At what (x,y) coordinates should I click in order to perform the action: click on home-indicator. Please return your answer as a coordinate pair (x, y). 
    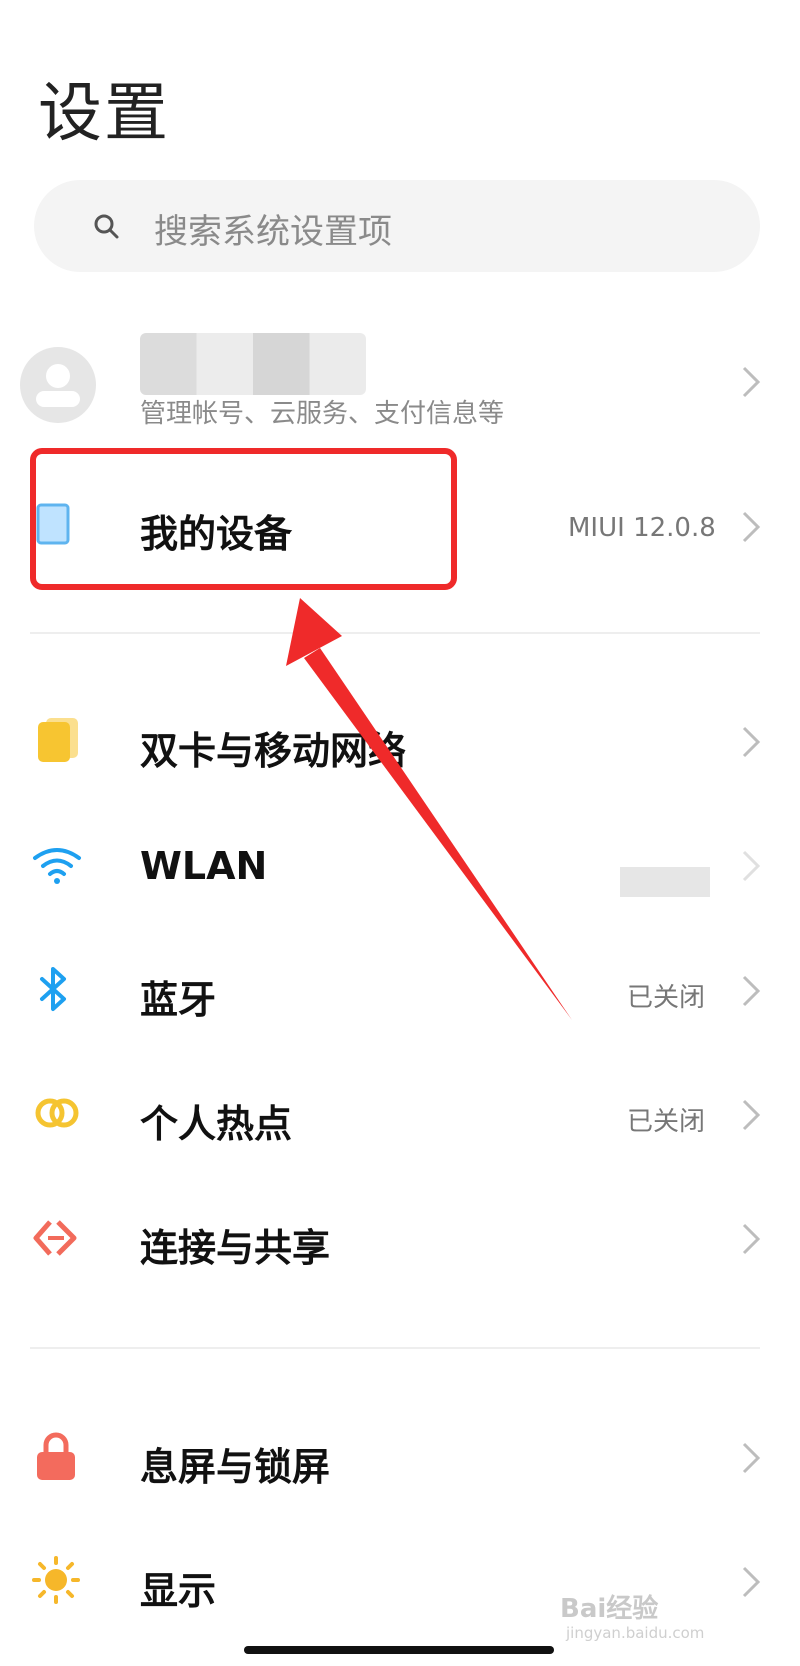
    Looking at the image, I should click on (399, 1650).